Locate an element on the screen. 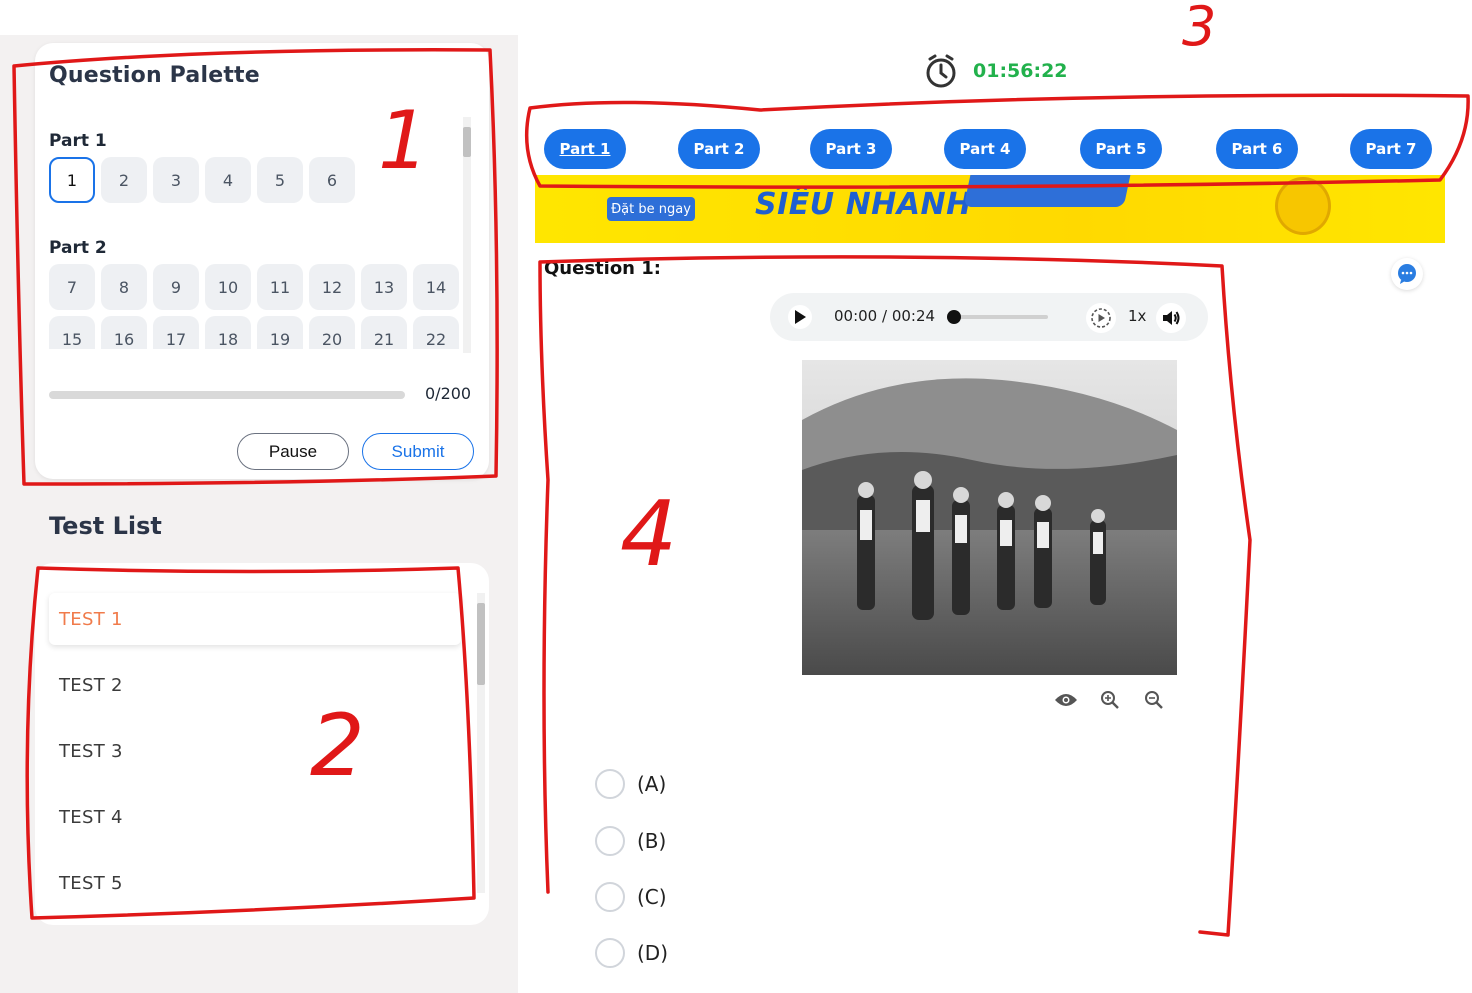 This screenshot has width=1472, height=993. playback-speed: 1x is located at coordinates (1137, 316).